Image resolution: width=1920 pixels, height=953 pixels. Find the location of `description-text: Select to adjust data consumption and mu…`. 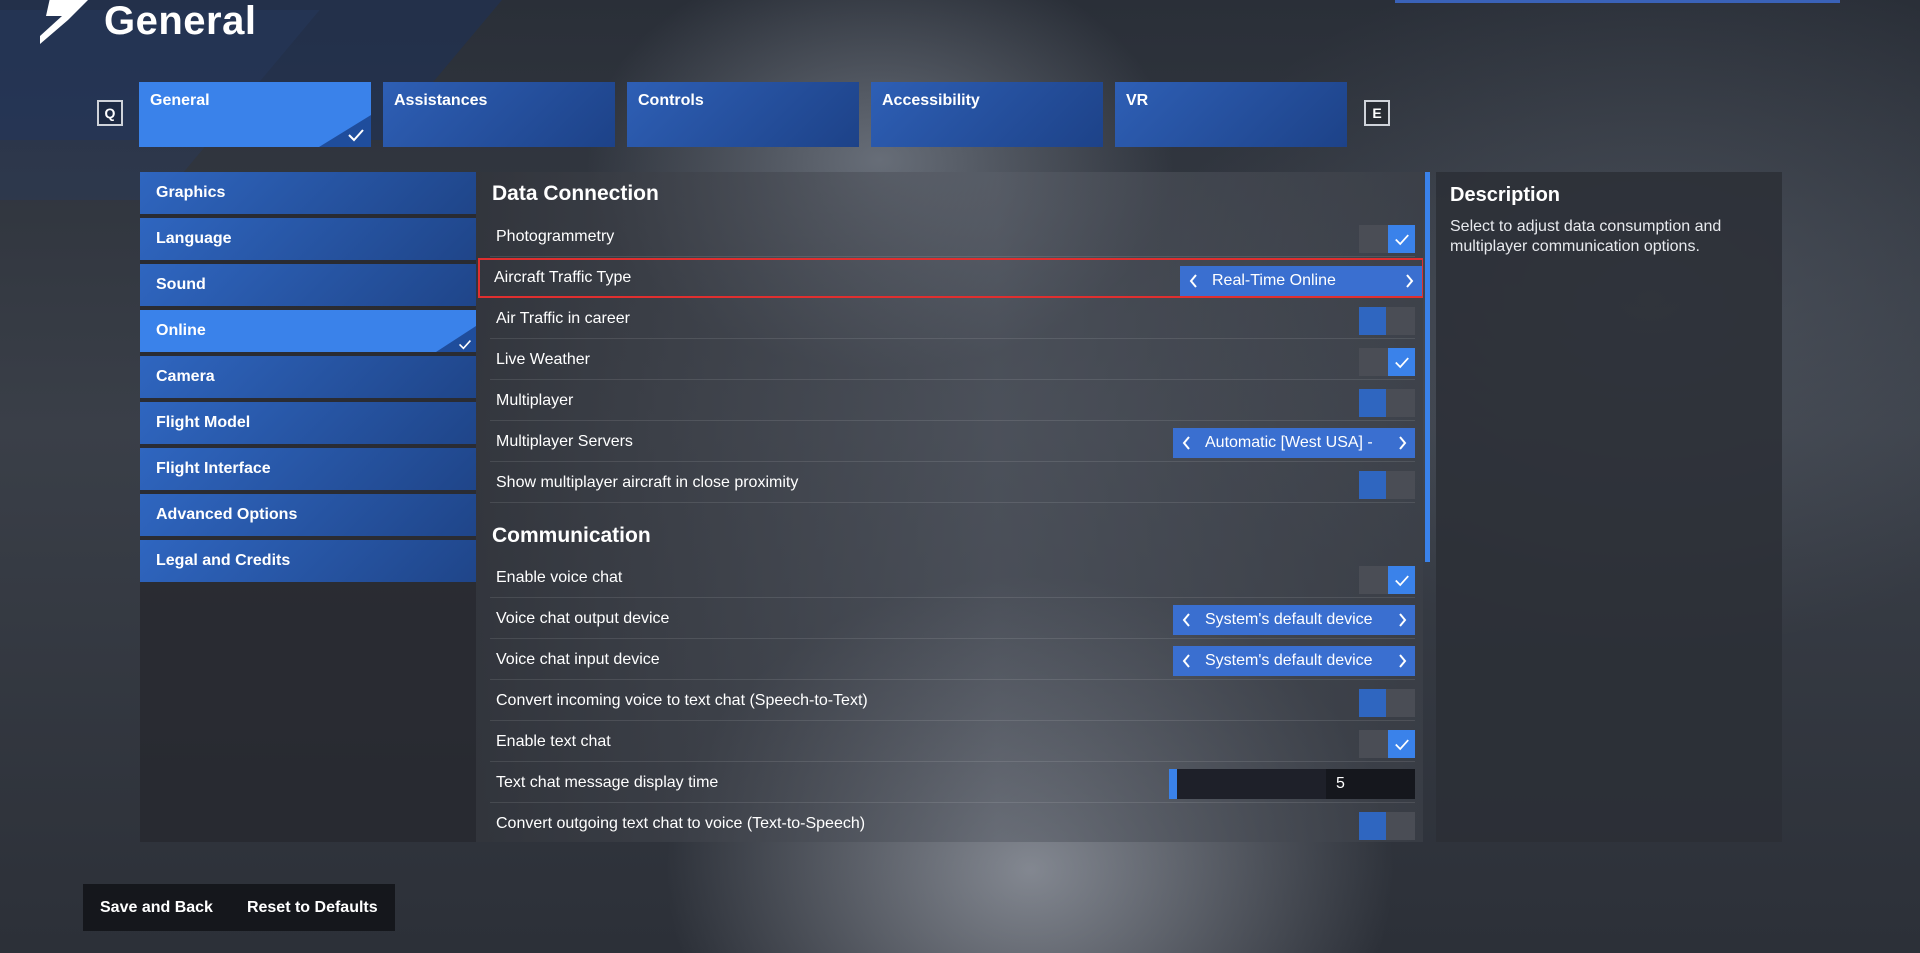

description-text: Select to adjust data consumption and mu… is located at coordinates (1586, 236).